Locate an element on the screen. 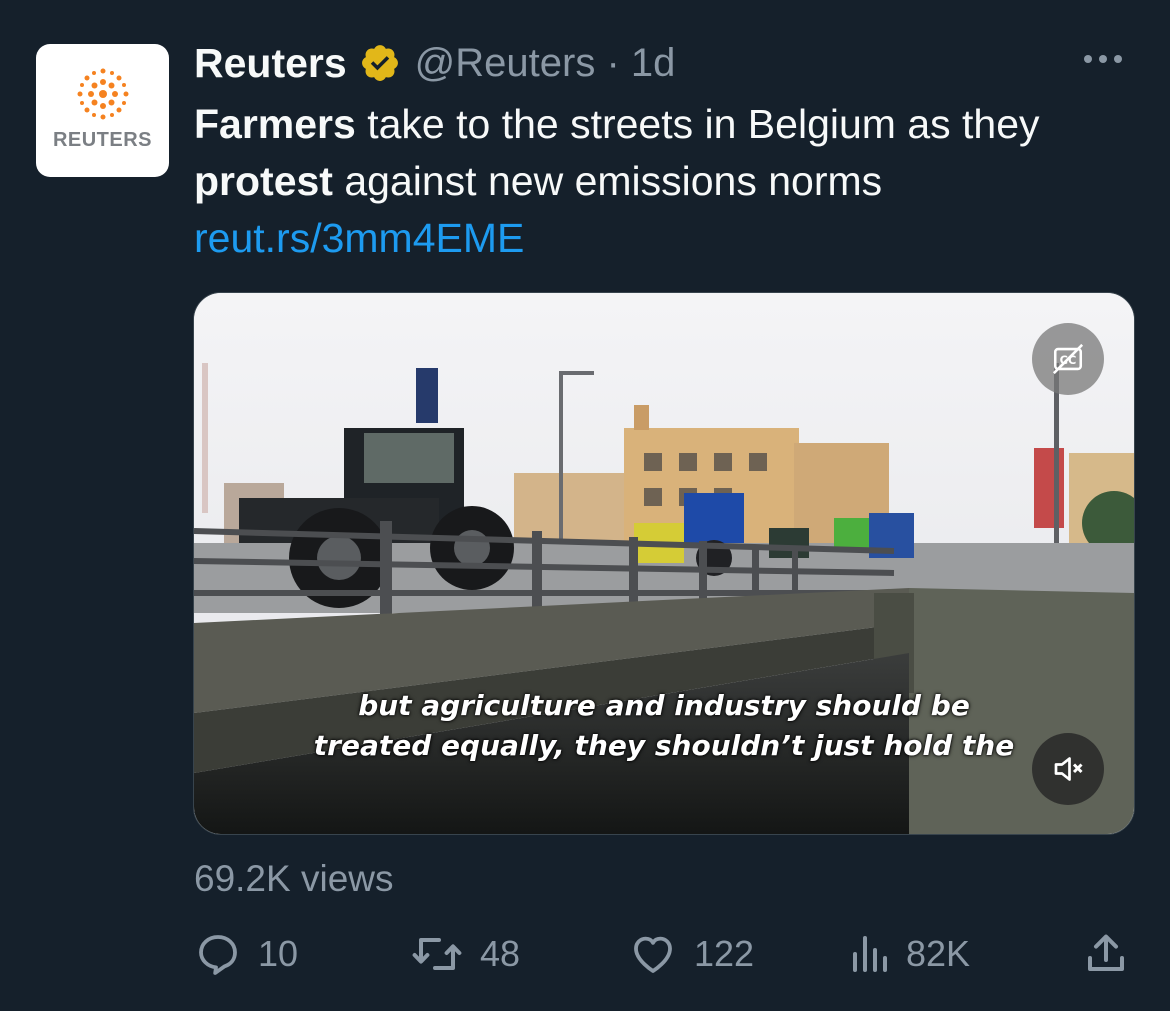  reply-count: 10 is located at coordinates (278, 953).